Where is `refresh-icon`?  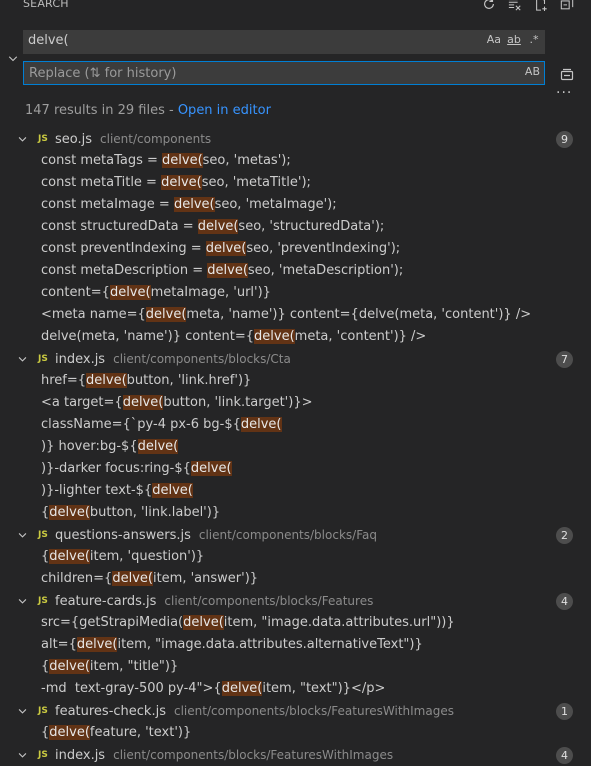 refresh-icon is located at coordinates (489, 6).